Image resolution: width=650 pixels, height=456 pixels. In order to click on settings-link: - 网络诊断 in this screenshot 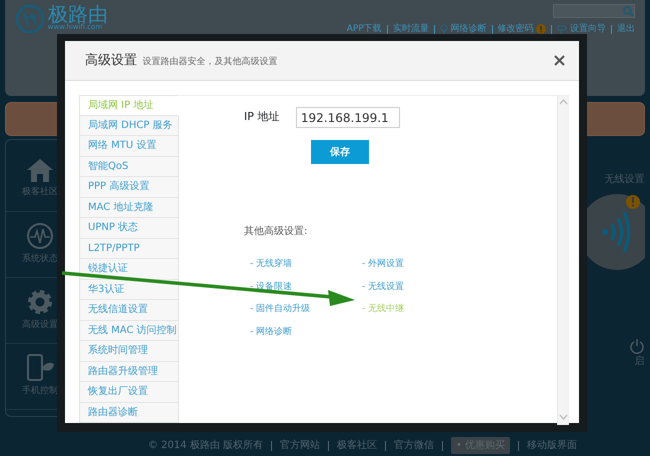, I will do `click(271, 331)`.